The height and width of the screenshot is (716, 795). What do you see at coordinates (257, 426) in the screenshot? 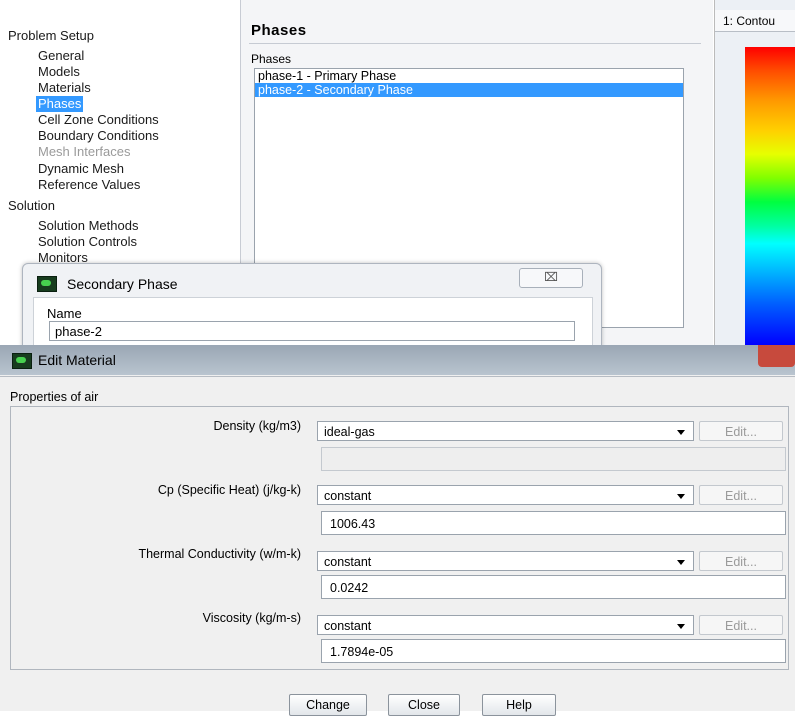
I see `density-label: Density (kg/m3)` at bounding box center [257, 426].